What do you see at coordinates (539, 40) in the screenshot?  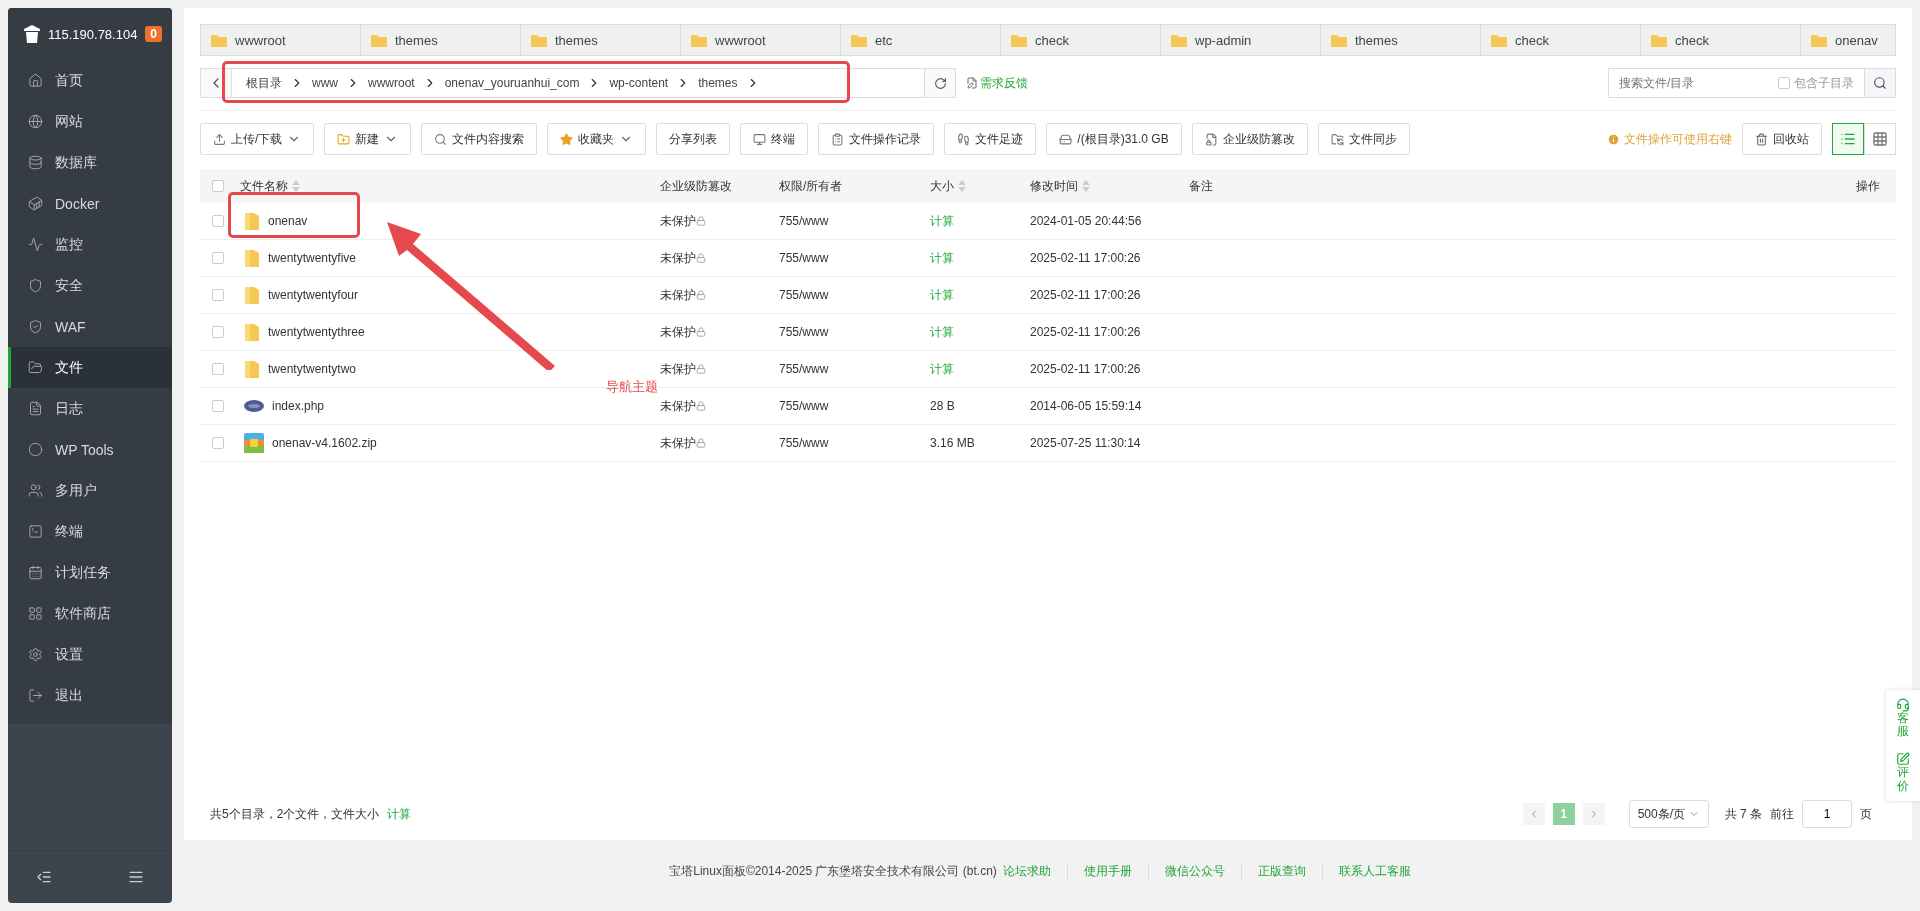 I see `folder-icon` at bounding box center [539, 40].